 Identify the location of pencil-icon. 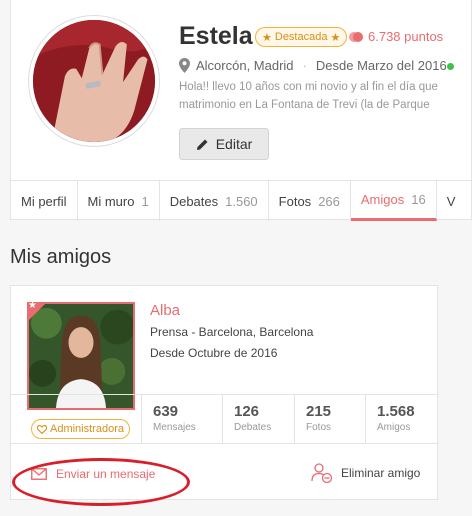
(202, 144).